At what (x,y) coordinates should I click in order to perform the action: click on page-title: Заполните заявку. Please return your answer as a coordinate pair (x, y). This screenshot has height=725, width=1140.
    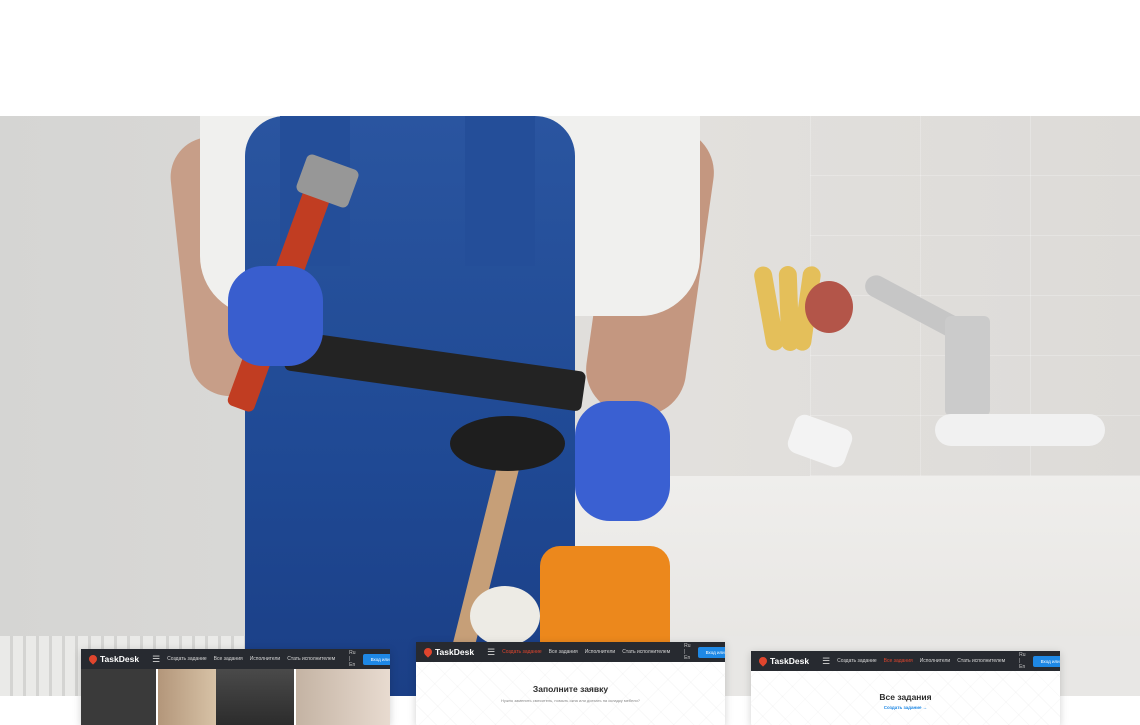
    Looking at the image, I should click on (570, 689).